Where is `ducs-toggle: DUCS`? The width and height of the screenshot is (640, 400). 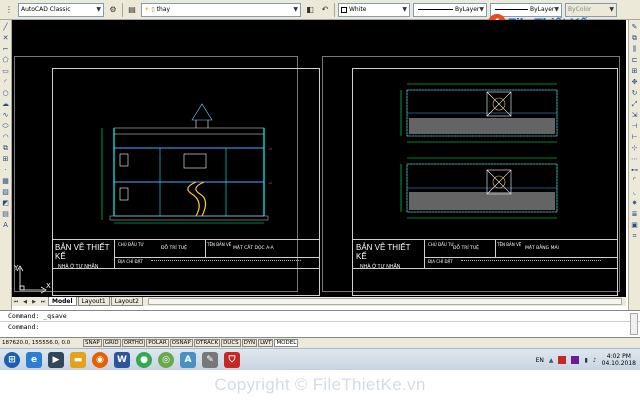 ducs-toggle: DUCS is located at coordinates (231, 343).